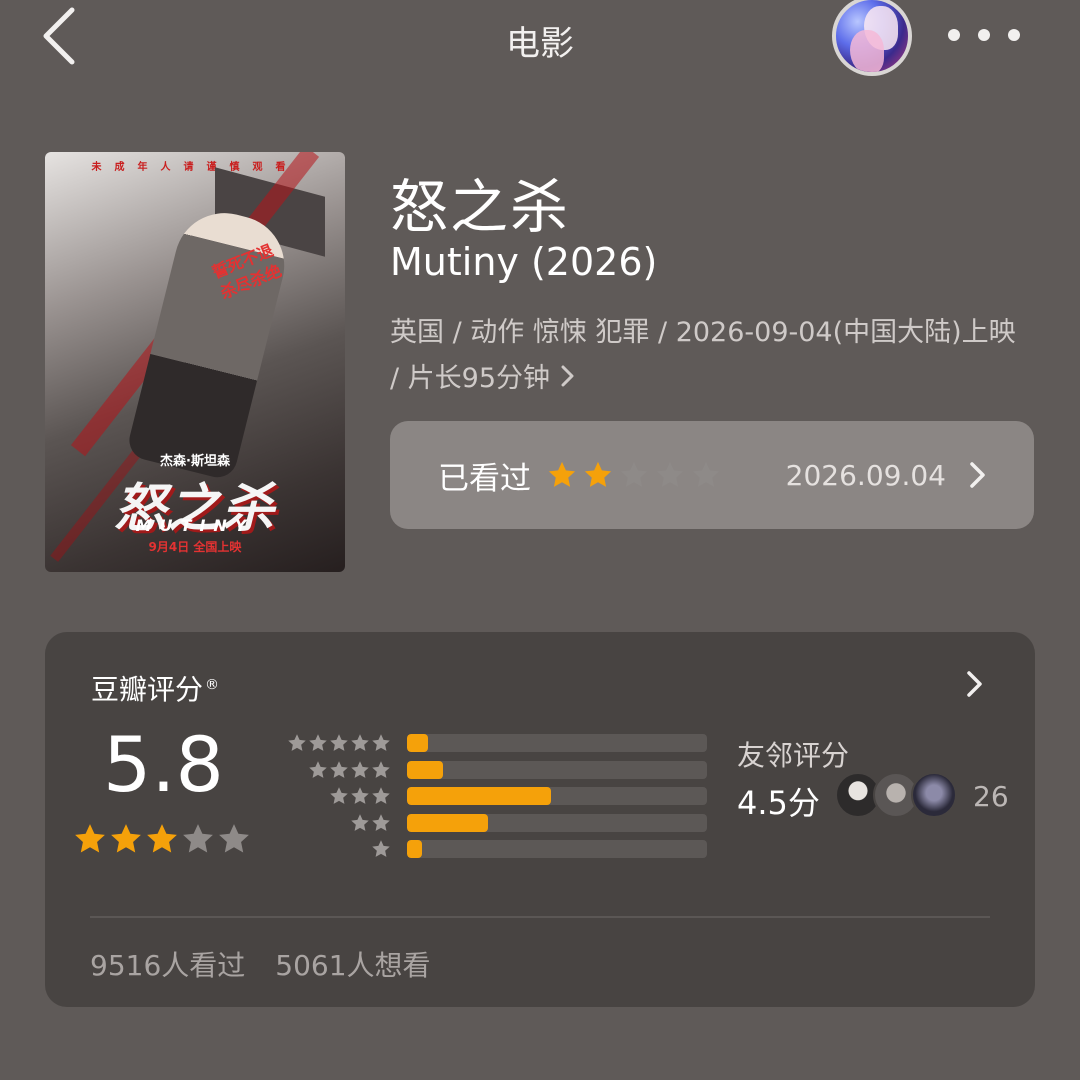  Describe the element at coordinates (865, 475) in the screenshot. I see `watched-date: 2026.09.04` at that location.